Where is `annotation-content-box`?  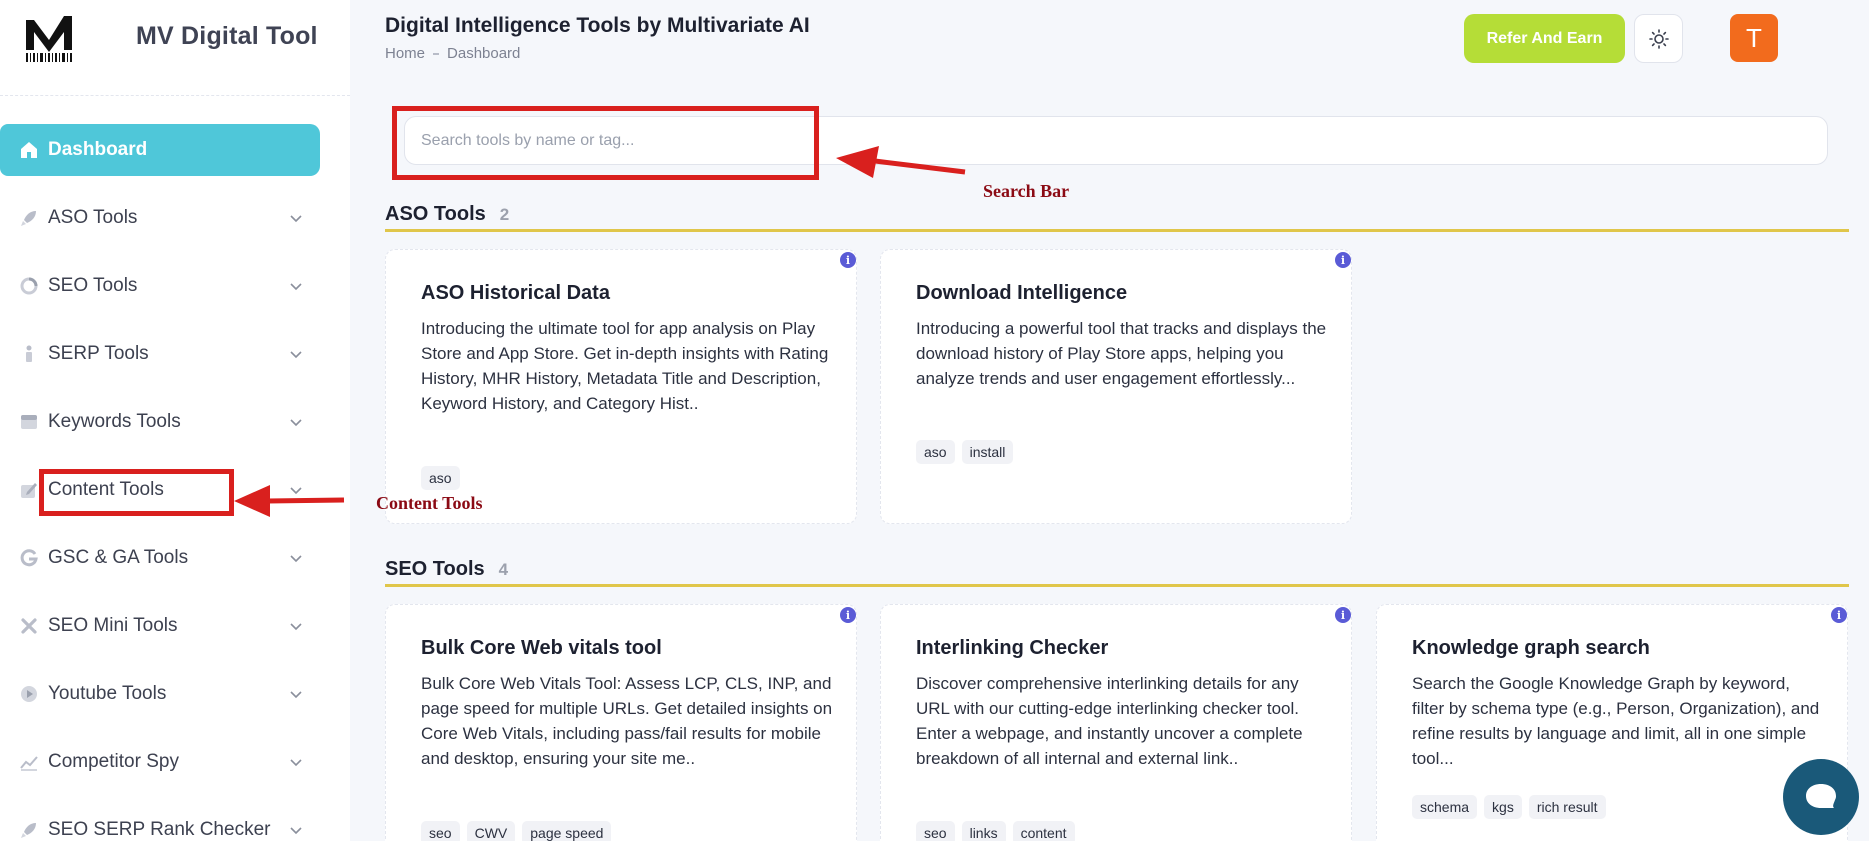 annotation-content-box is located at coordinates (136, 492).